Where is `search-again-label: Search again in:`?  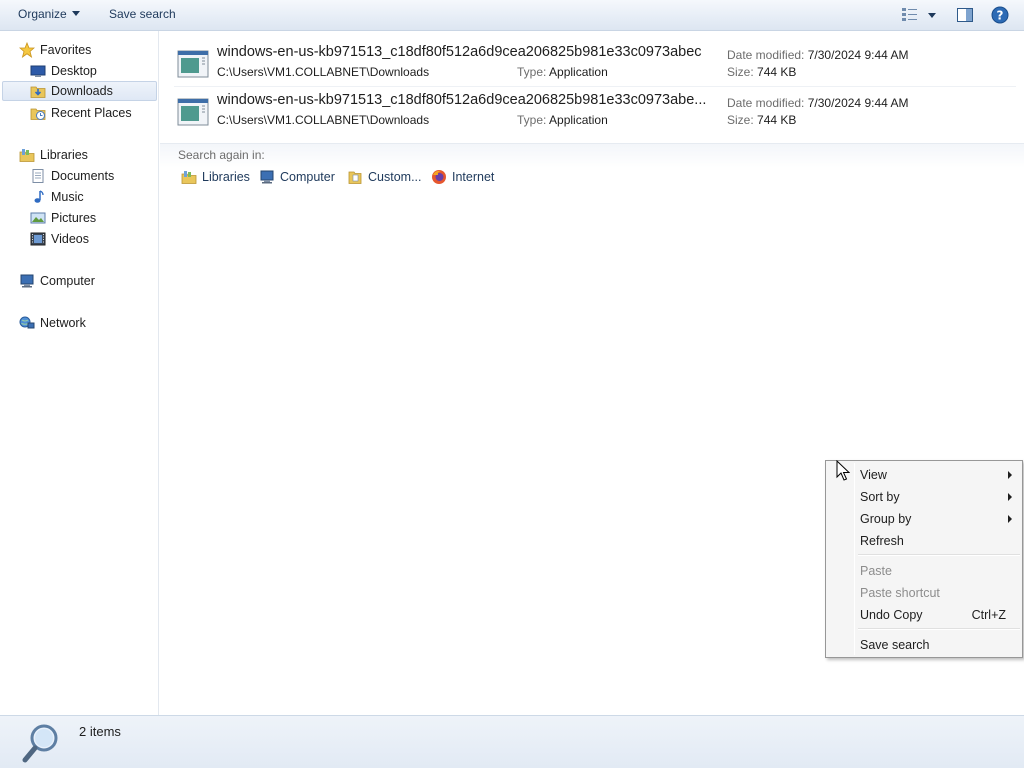 search-again-label: Search again in: is located at coordinates (221, 155).